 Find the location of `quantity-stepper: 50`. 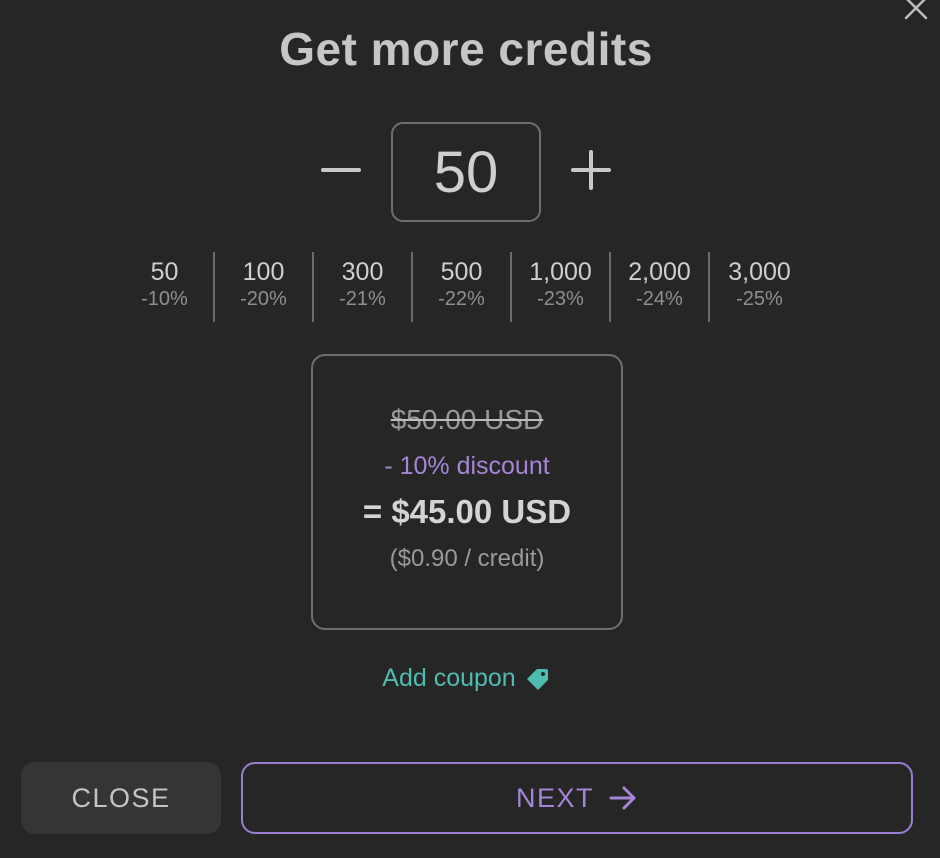

quantity-stepper: 50 is located at coordinates (466, 172).